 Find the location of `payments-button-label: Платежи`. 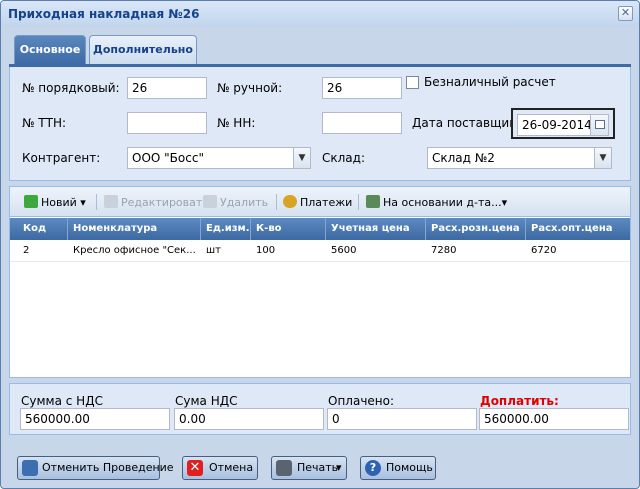

payments-button-label: Платежи is located at coordinates (326, 202).